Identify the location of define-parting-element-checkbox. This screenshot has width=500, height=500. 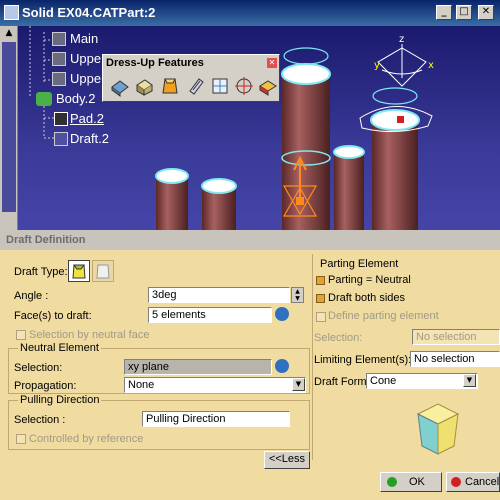
(321, 317).